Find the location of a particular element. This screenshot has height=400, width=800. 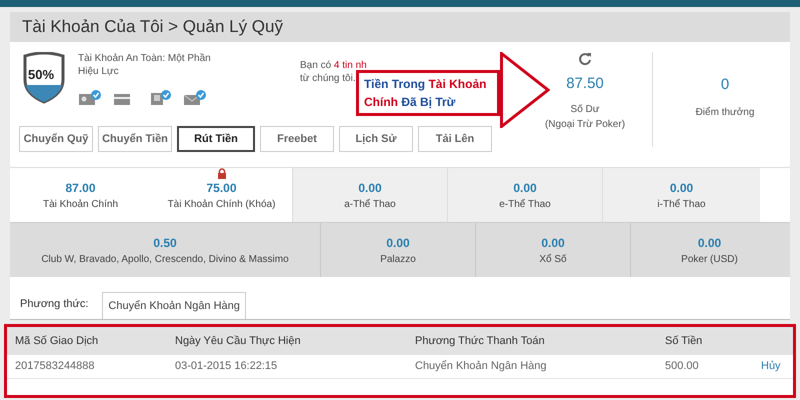

wallet-amount: 0.50 is located at coordinates (165, 243).